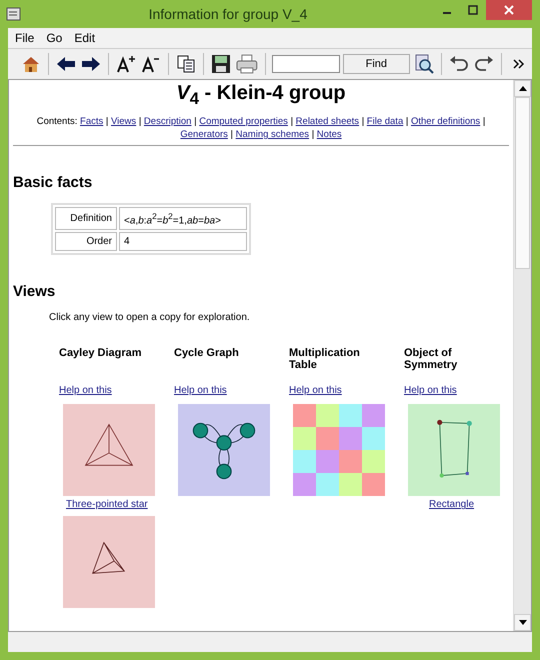 The height and width of the screenshot is (660, 540). What do you see at coordinates (473, 10) in the screenshot?
I see `maximize-icon` at bounding box center [473, 10].